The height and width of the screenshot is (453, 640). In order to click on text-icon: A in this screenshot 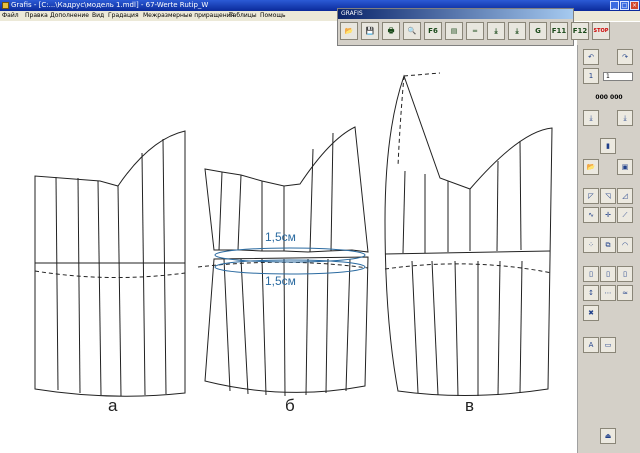, I will do `click(591, 345)`.